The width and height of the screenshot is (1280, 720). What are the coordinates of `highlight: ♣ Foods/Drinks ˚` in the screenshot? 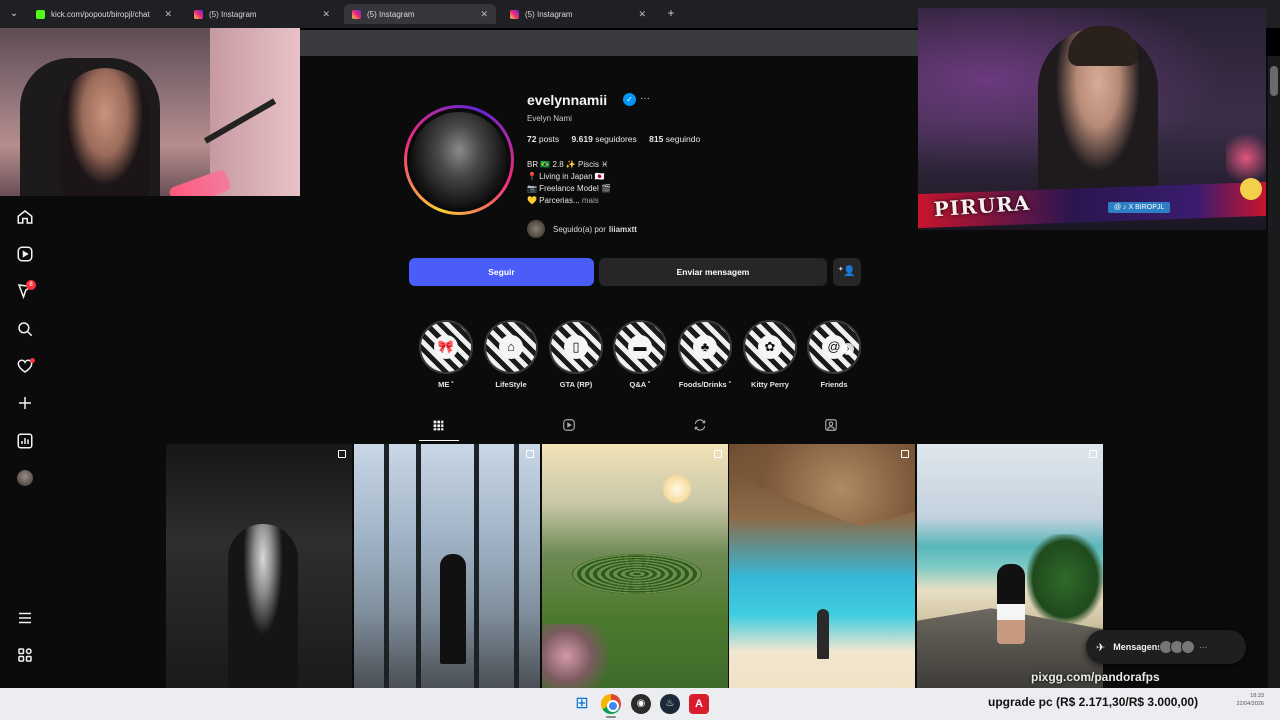 It's located at (705, 354).